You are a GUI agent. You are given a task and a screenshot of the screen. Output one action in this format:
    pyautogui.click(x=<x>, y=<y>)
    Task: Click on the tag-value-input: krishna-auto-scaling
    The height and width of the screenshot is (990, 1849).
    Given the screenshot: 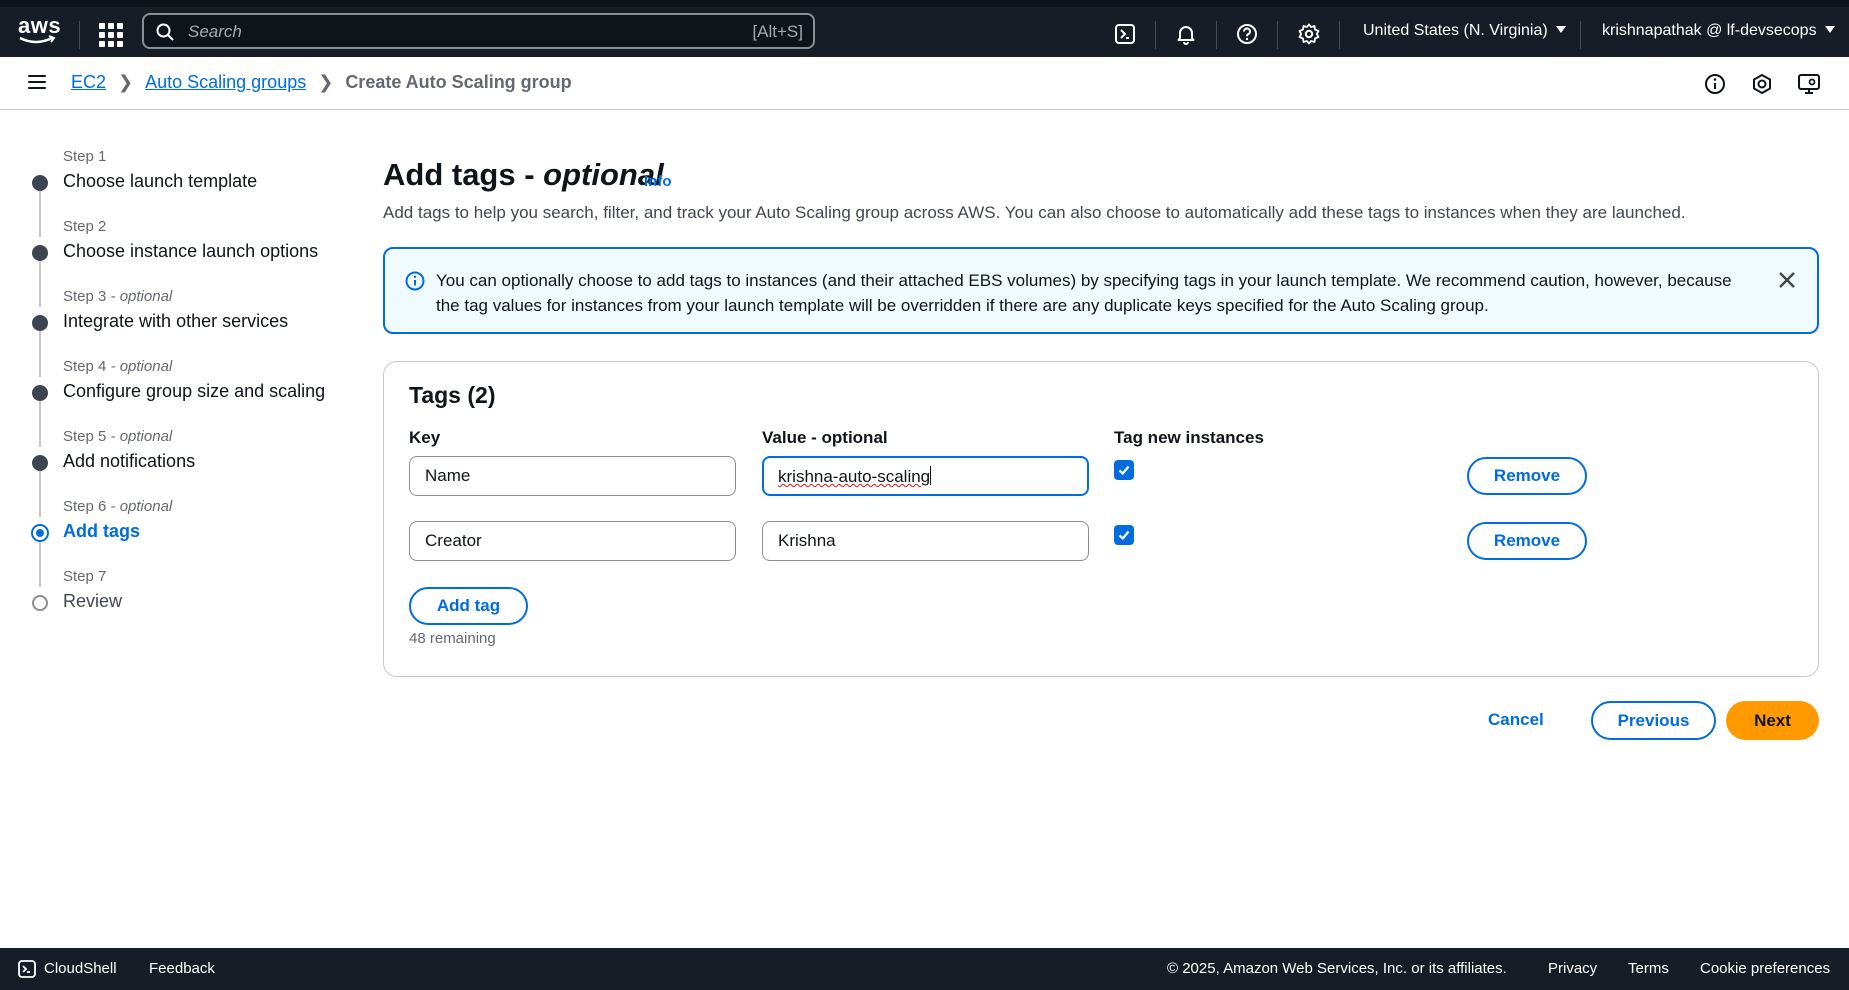 What is the action you would take?
    pyautogui.click(x=925, y=476)
    